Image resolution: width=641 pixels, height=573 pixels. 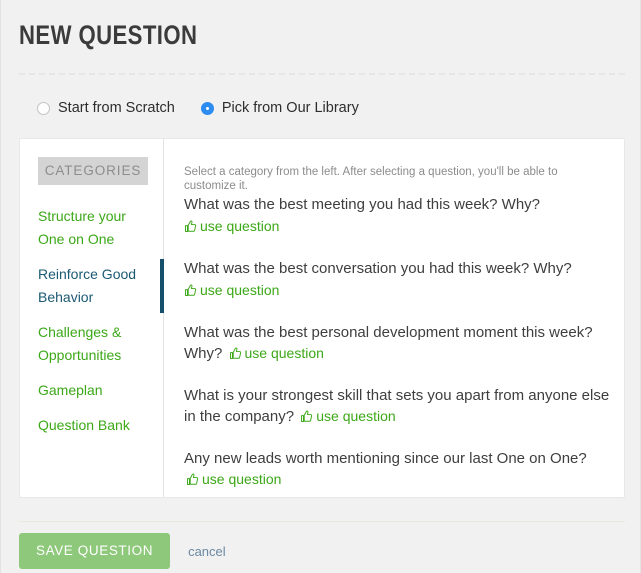 What do you see at coordinates (290, 108) in the screenshot?
I see `radio-label-pick-from-library: Pick from Our Library` at bounding box center [290, 108].